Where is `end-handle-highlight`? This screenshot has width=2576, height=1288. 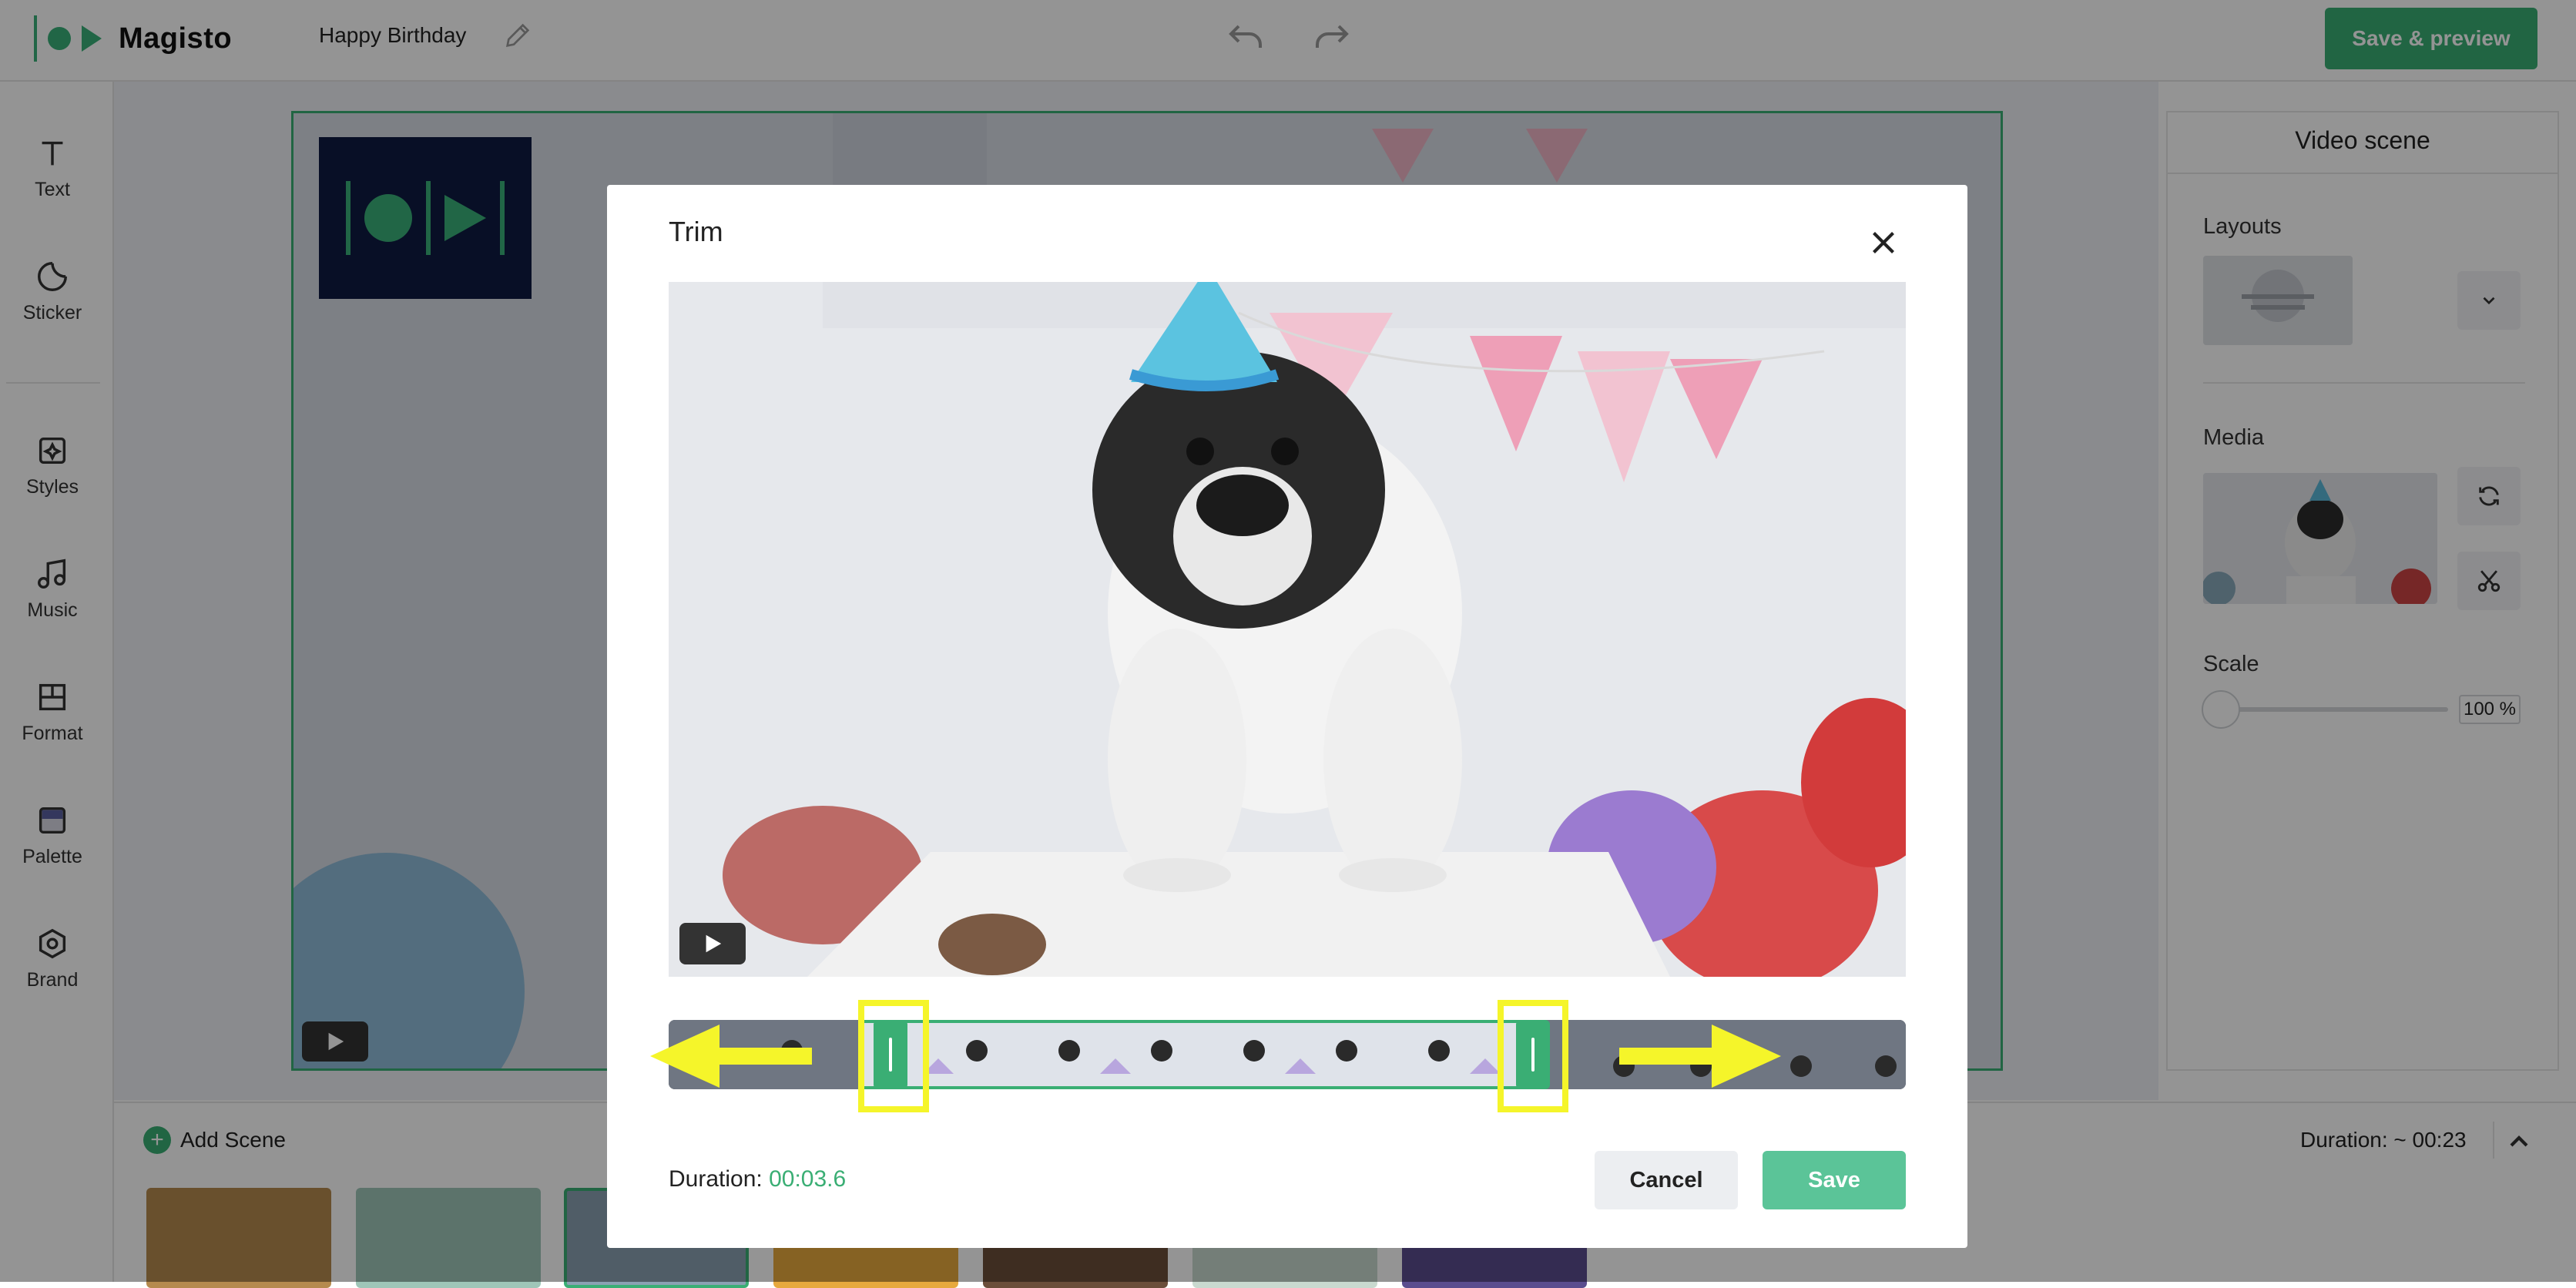 end-handle-highlight is located at coordinates (1533, 1056).